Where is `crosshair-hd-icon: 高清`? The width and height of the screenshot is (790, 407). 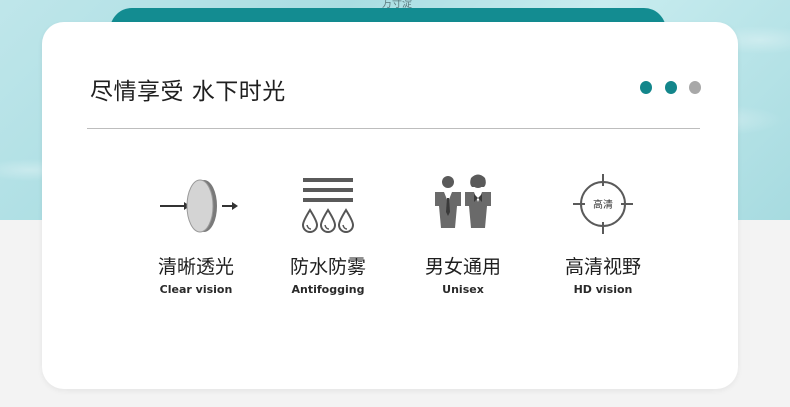 crosshair-hd-icon: 高清 is located at coordinates (603, 204).